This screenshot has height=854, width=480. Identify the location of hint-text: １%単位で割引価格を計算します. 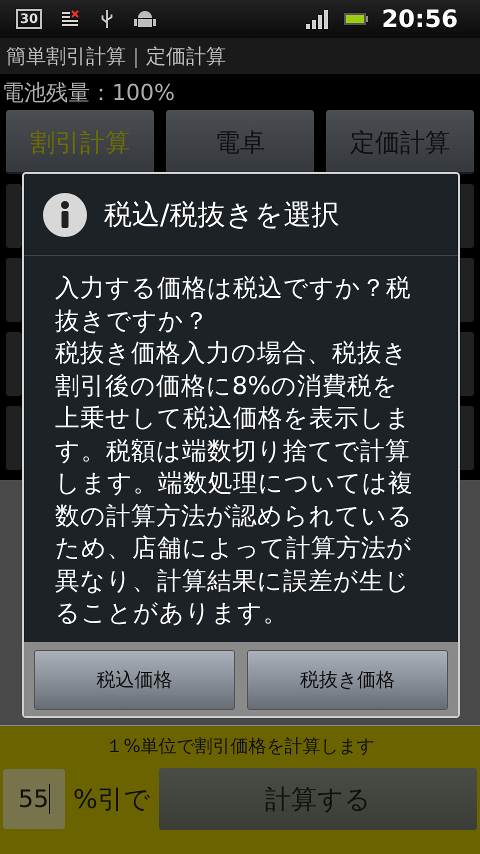
(240, 746).